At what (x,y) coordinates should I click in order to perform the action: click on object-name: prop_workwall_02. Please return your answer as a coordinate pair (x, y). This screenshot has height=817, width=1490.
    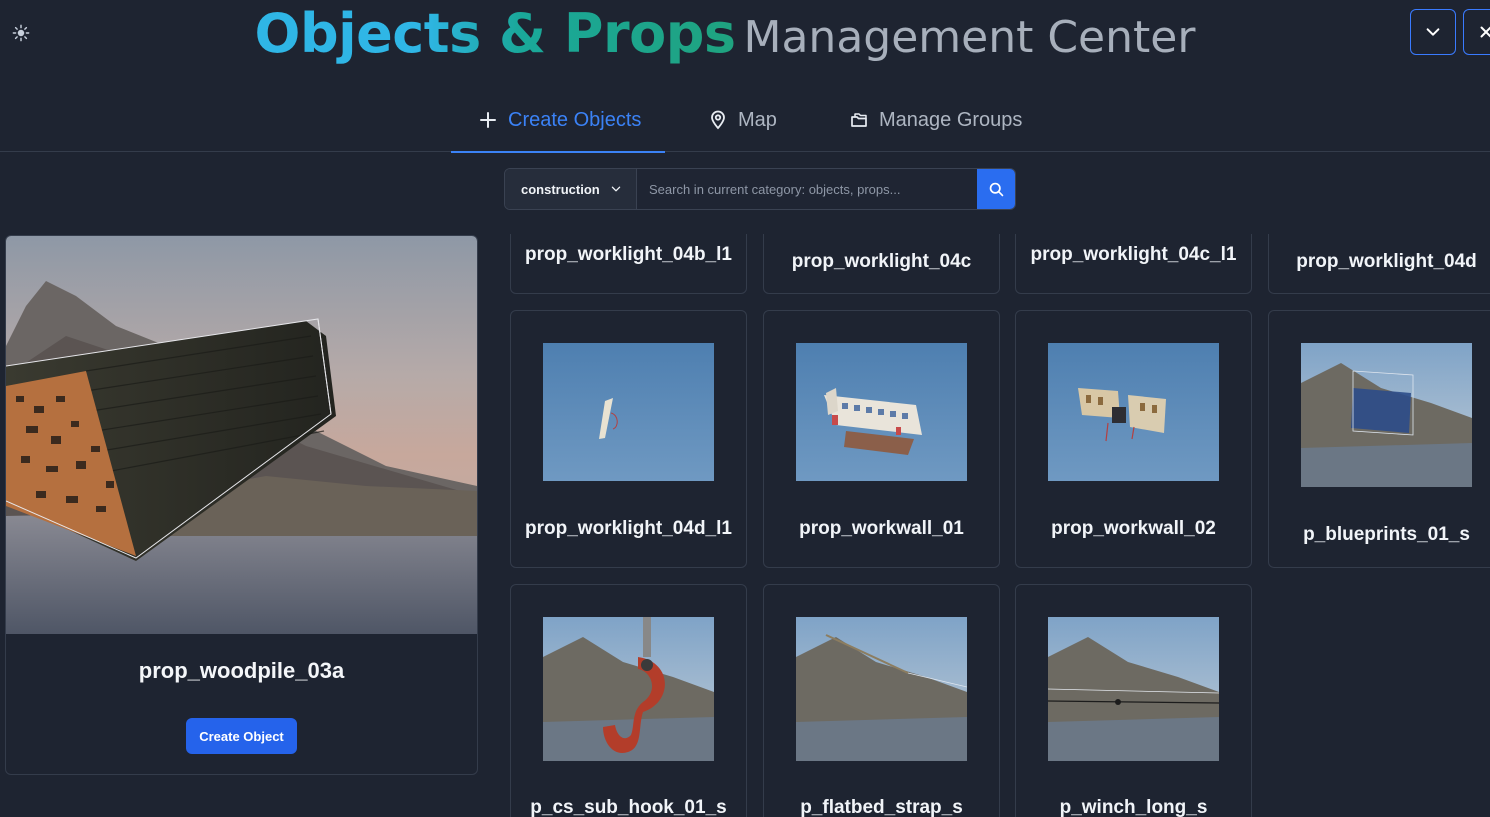
    Looking at the image, I should click on (1133, 528).